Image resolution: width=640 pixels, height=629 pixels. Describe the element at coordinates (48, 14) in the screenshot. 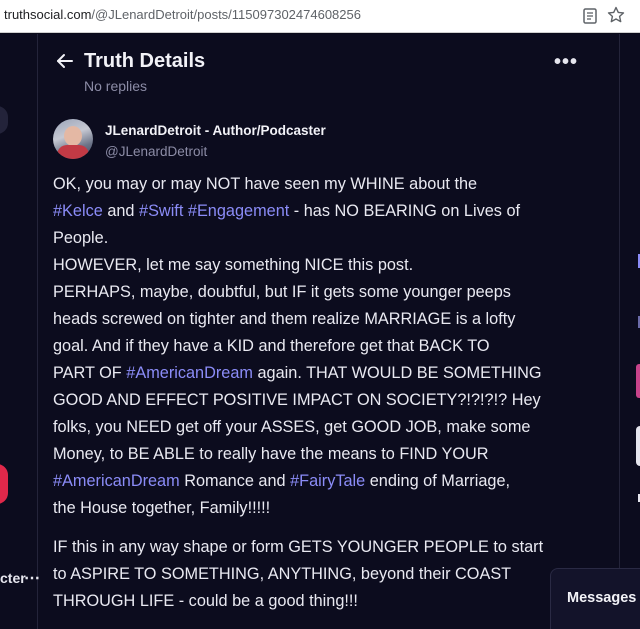

I see `url-host: truthsocial.com` at that location.